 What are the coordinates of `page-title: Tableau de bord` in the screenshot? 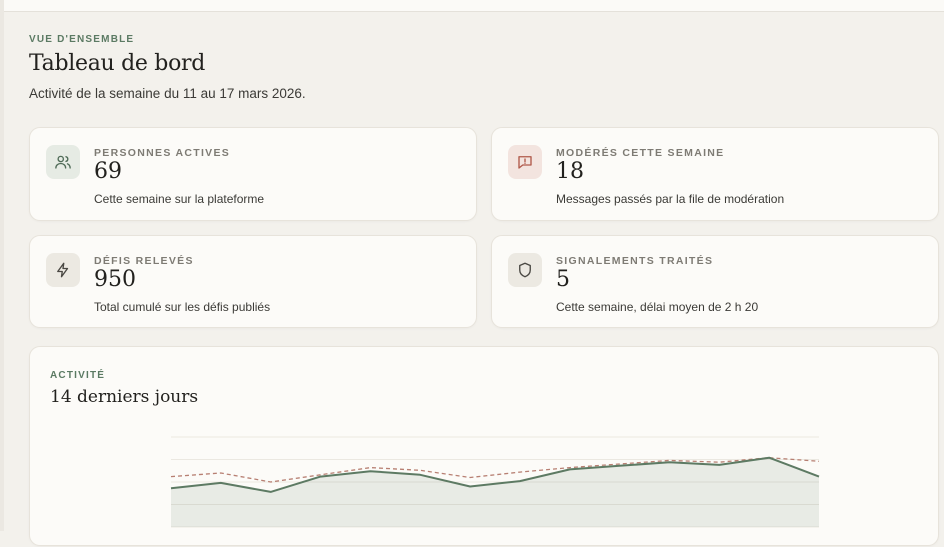 It's located at (167, 63).